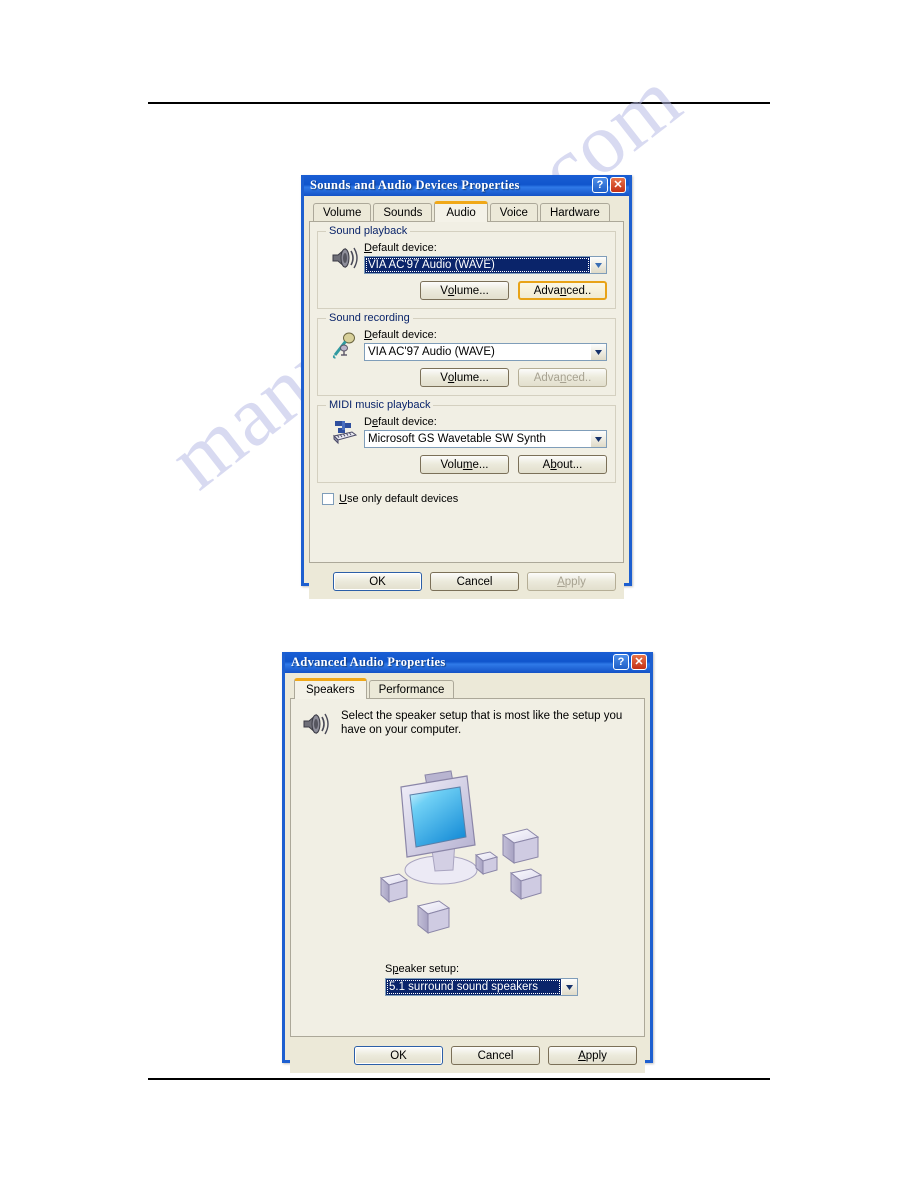 Image resolution: width=918 pixels, height=1188 pixels. I want to click on recording-default-device-label: Default device:, so click(400, 335).